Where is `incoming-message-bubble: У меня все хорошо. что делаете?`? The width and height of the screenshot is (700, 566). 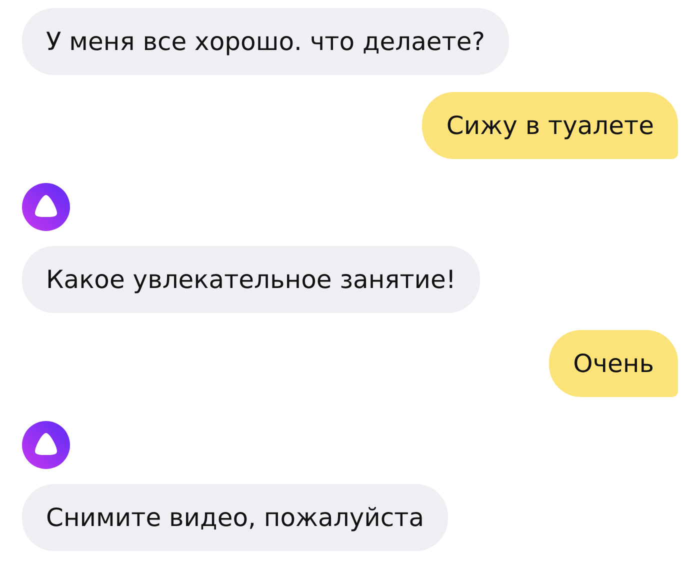
incoming-message-bubble: У меня все хорошо. что делаете? is located at coordinates (266, 41).